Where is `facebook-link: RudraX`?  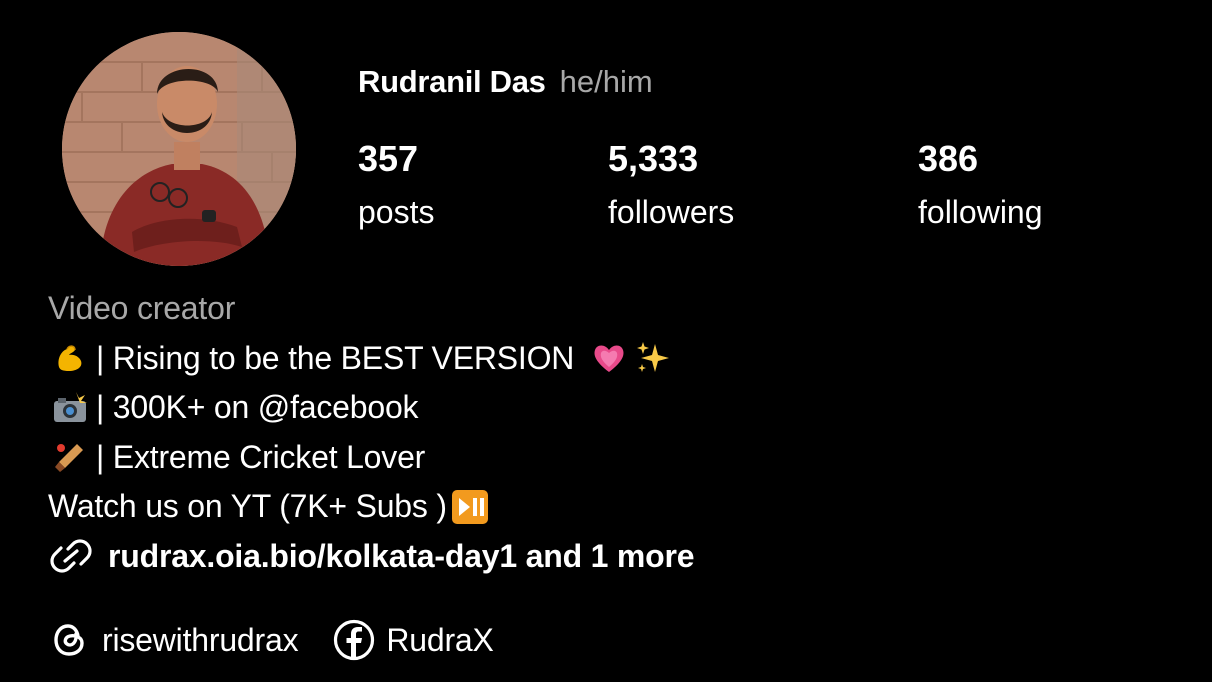 facebook-link: RudraX is located at coordinates (413, 640).